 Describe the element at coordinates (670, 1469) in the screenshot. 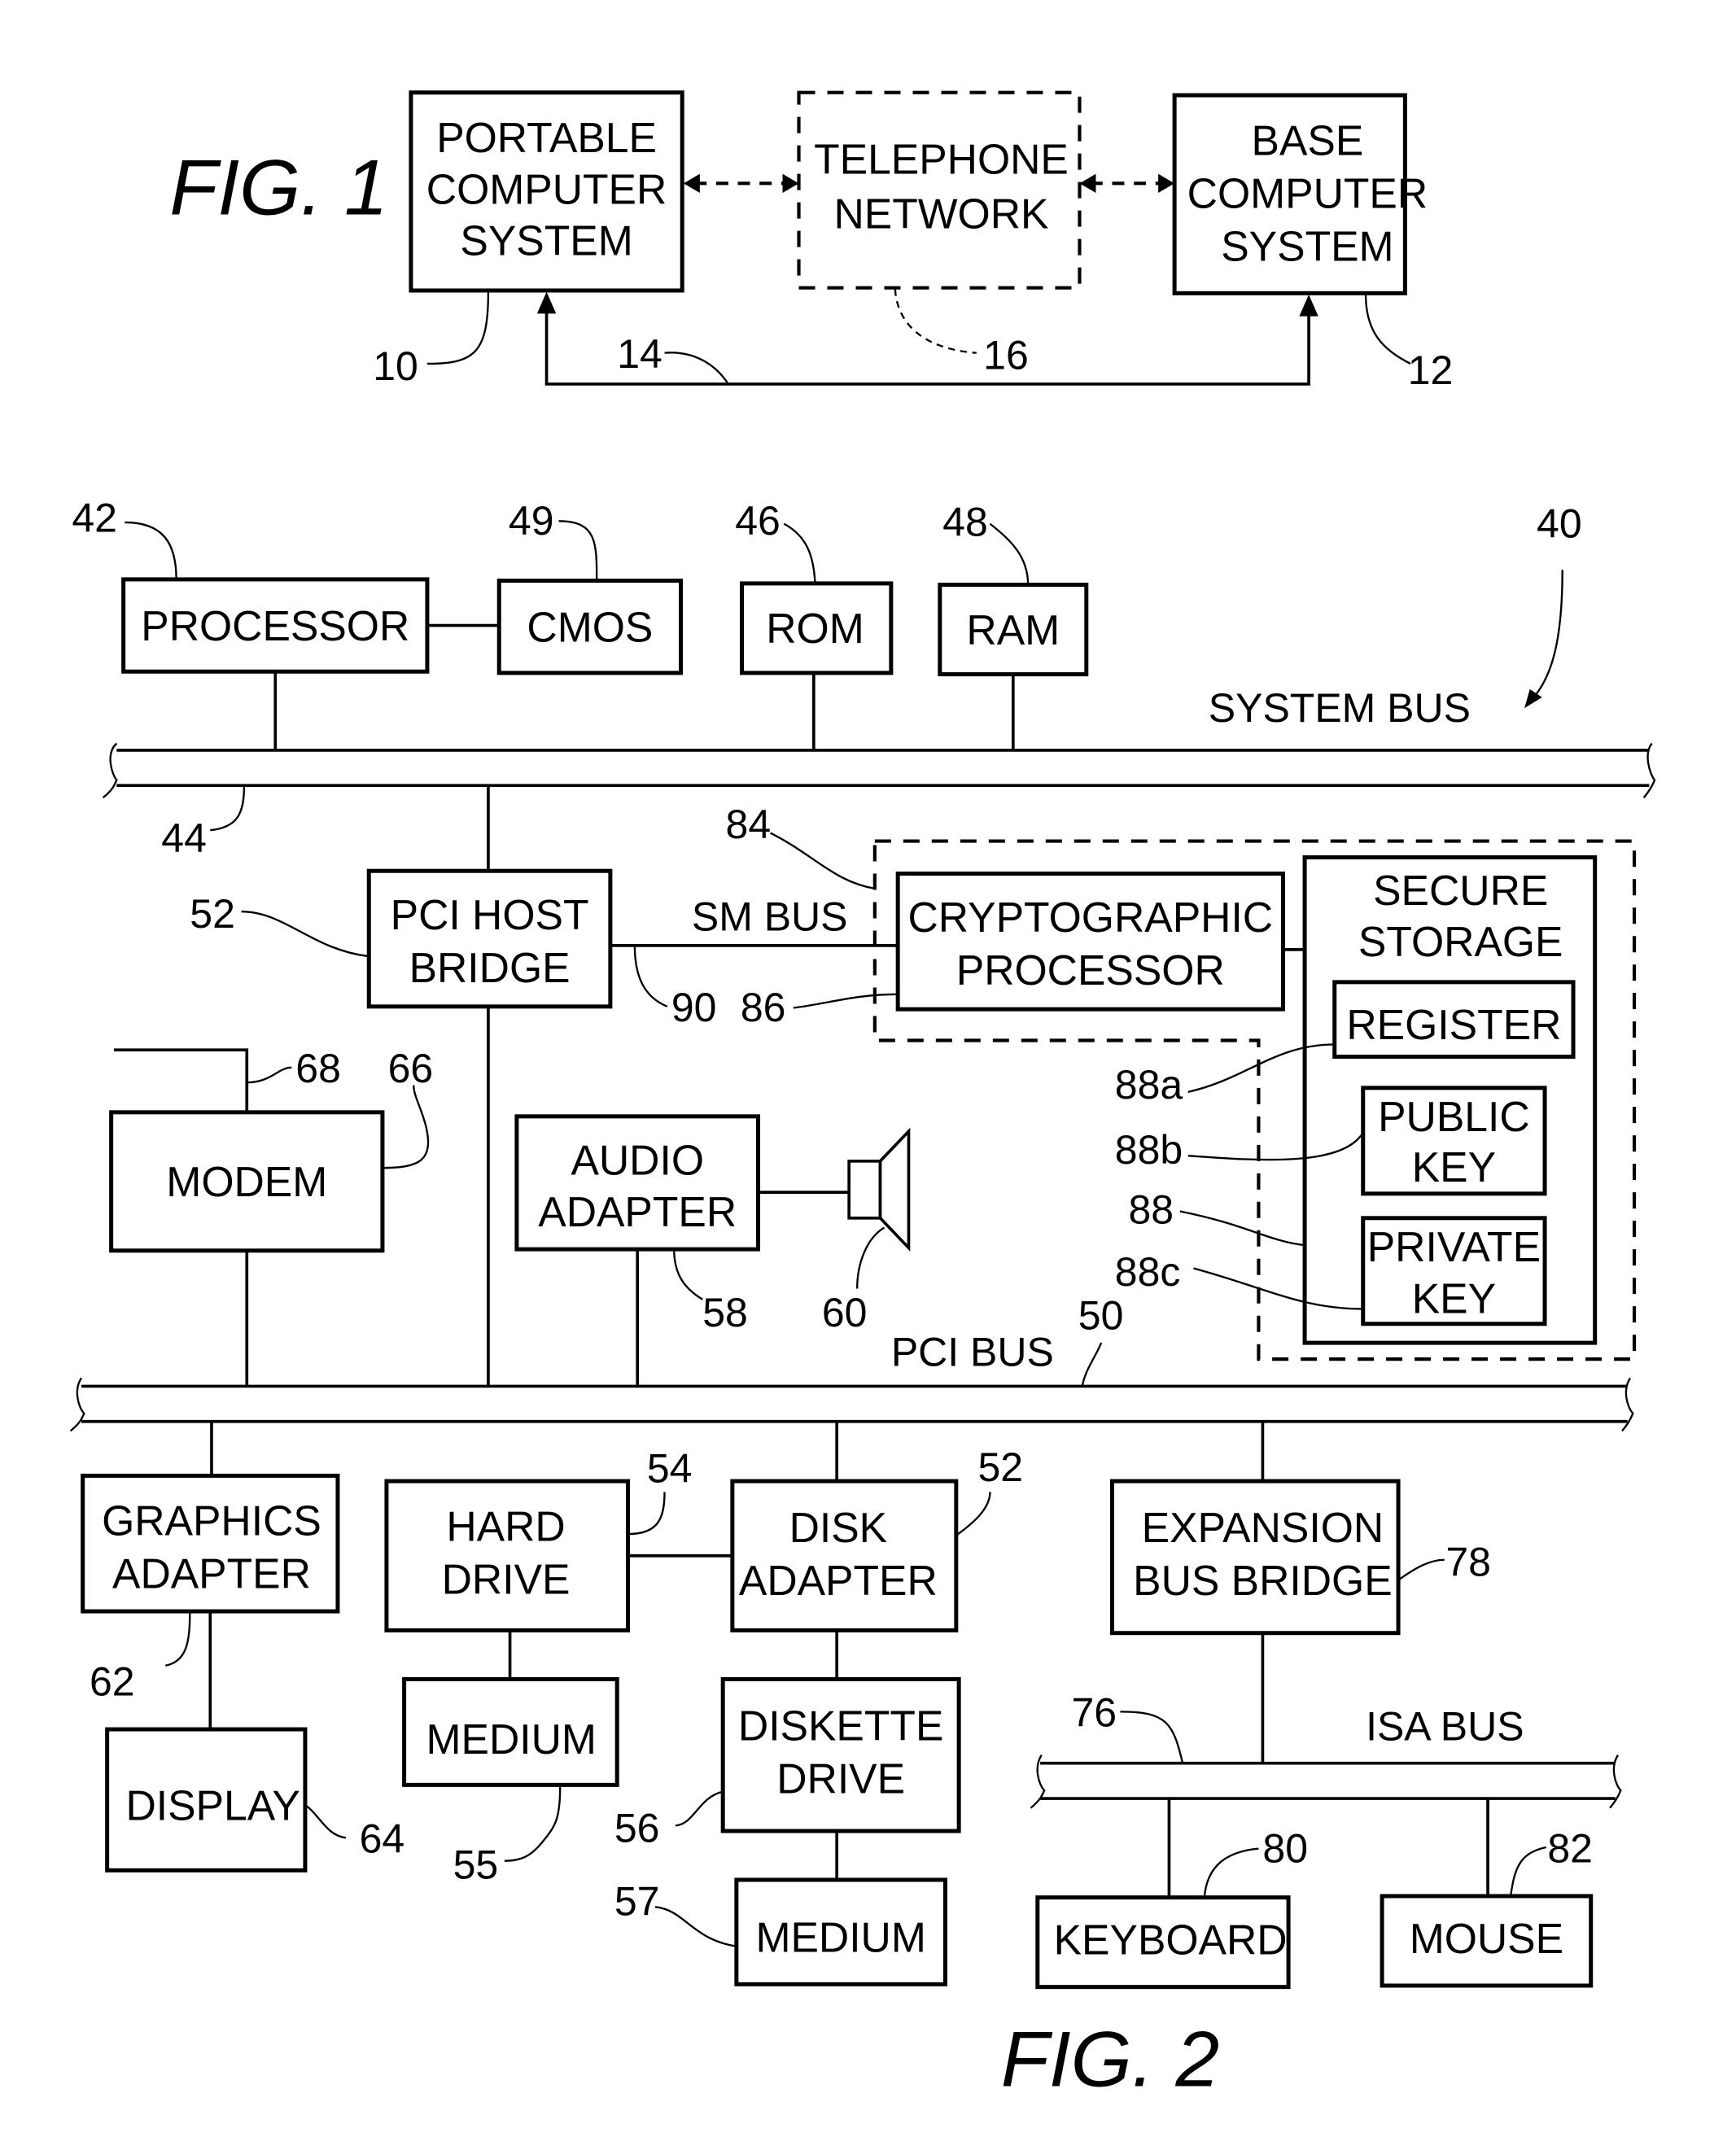

I see `ref-54: 54` at that location.